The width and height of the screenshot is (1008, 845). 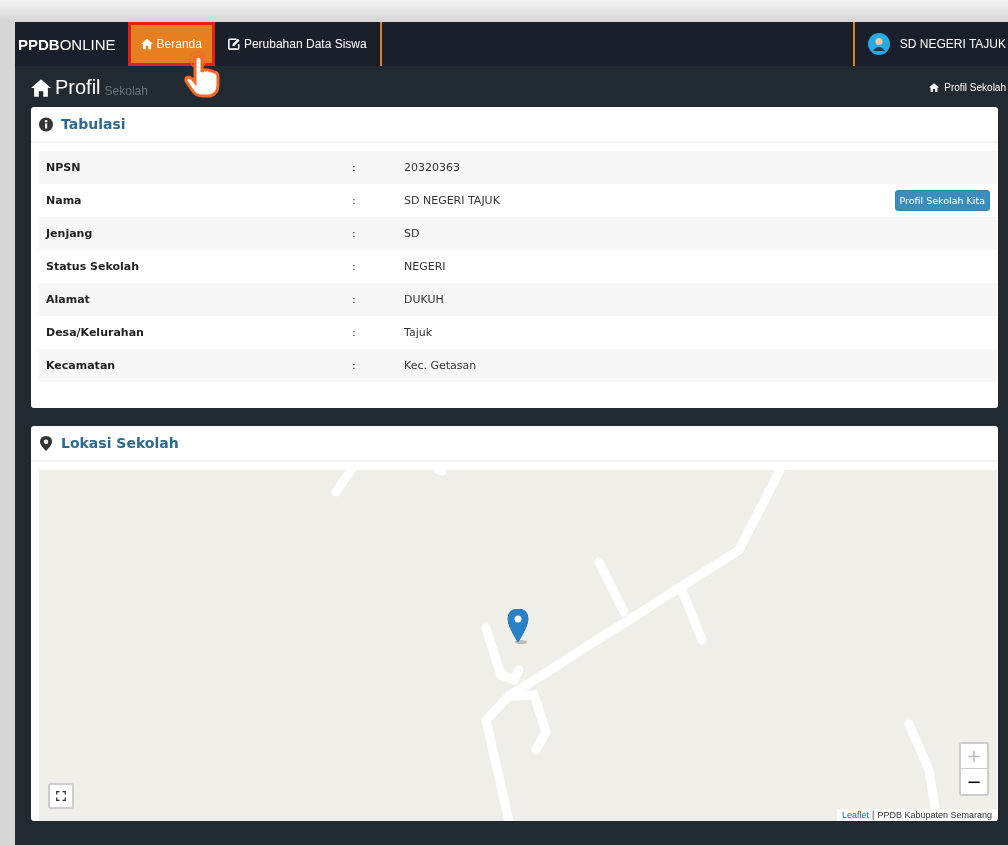 I want to click on nav-item: Perubahan Data Siswa, so click(x=297, y=44).